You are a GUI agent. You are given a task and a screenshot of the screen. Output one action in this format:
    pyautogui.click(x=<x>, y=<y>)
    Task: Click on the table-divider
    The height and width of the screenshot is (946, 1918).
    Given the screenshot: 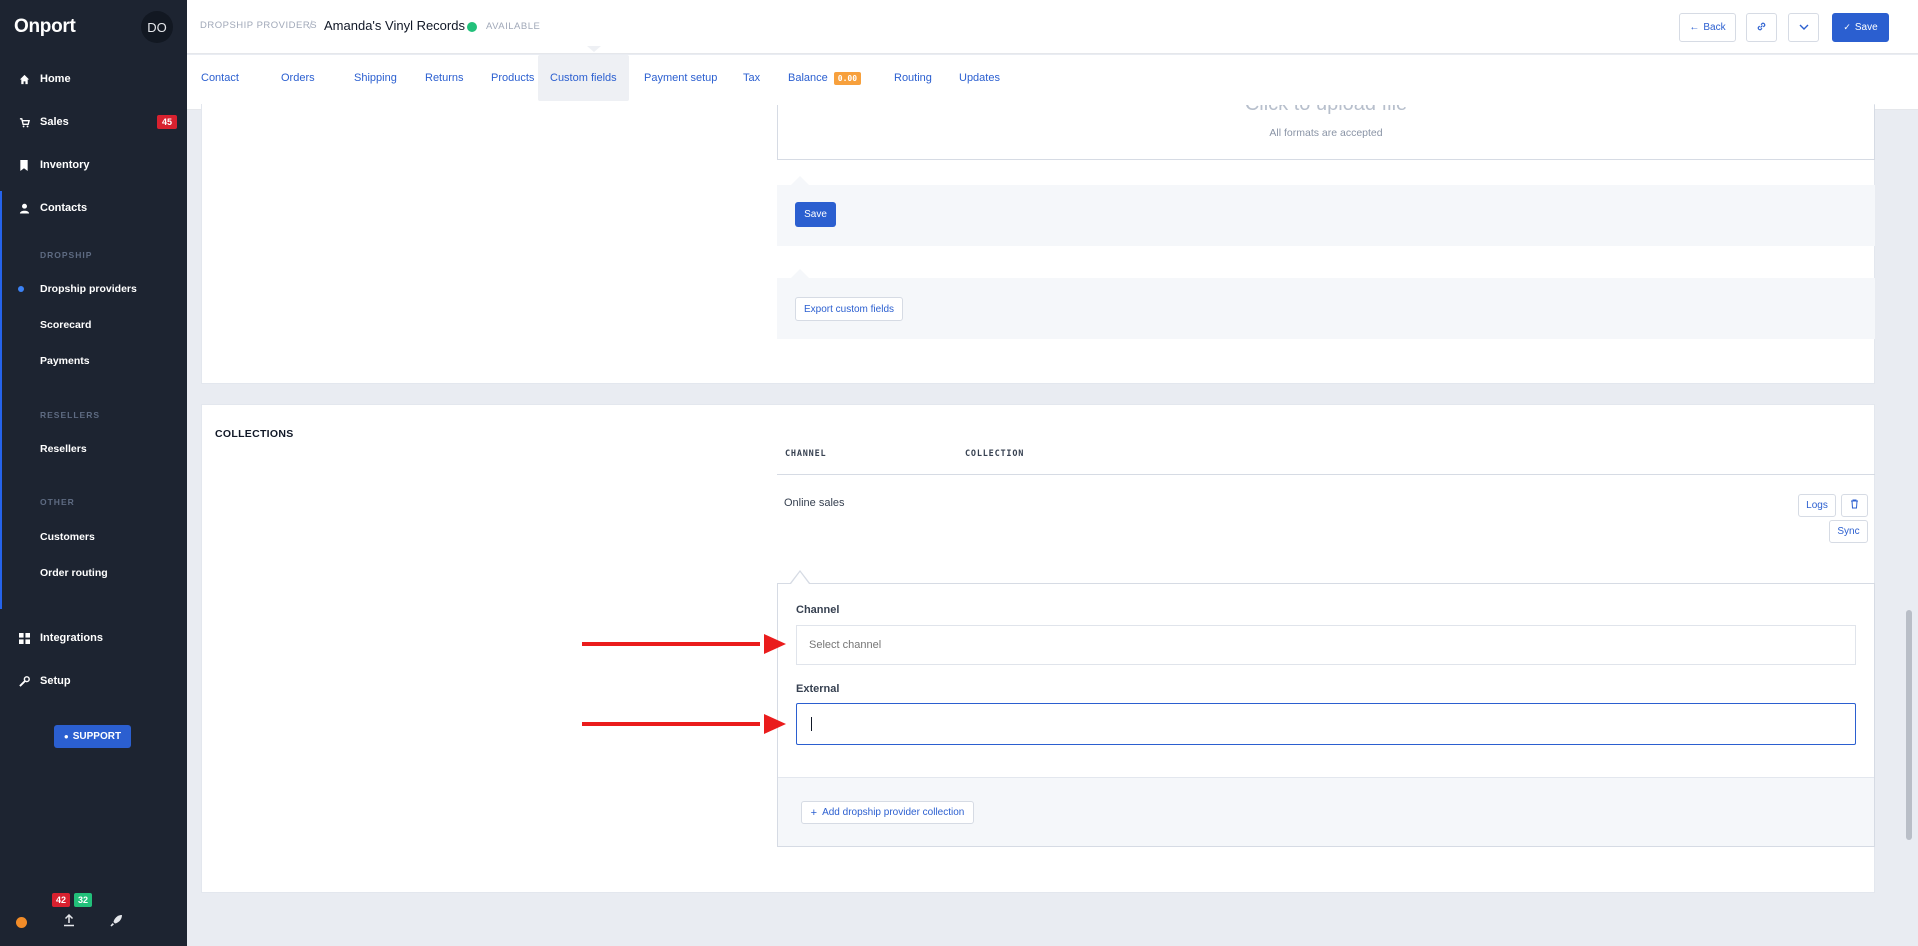 What is the action you would take?
    pyautogui.click(x=1326, y=474)
    